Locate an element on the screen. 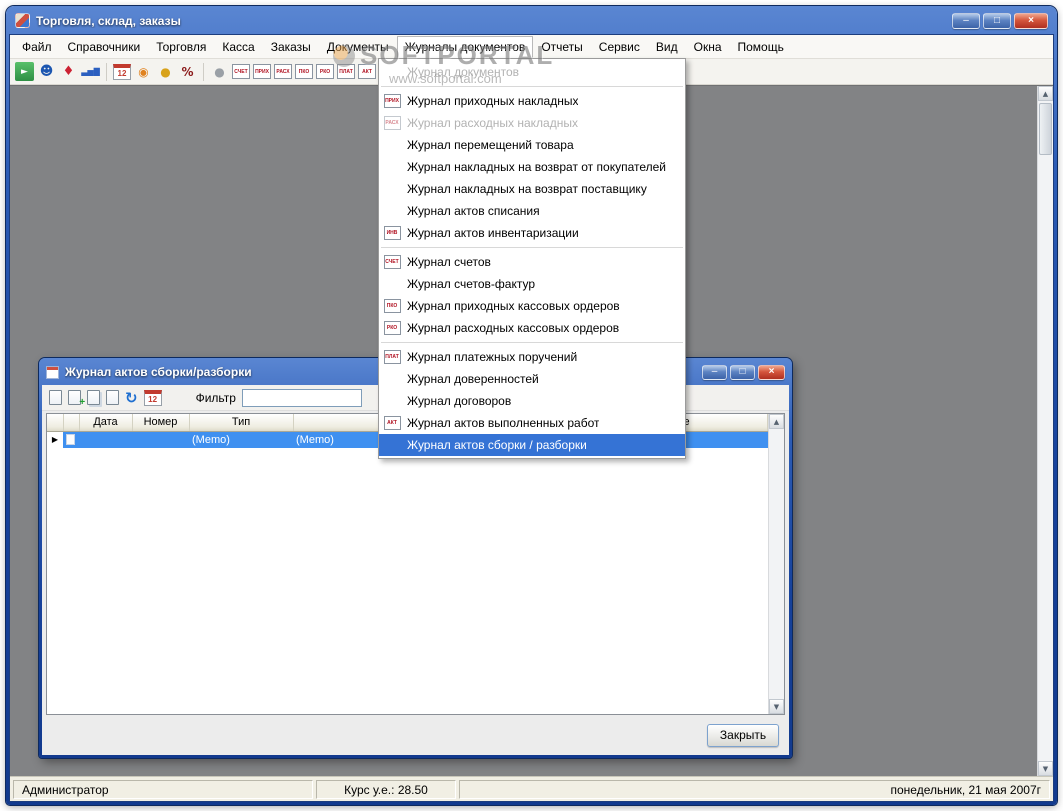 This screenshot has width=1063, height=811. cell-date is located at coordinates (105, 439).